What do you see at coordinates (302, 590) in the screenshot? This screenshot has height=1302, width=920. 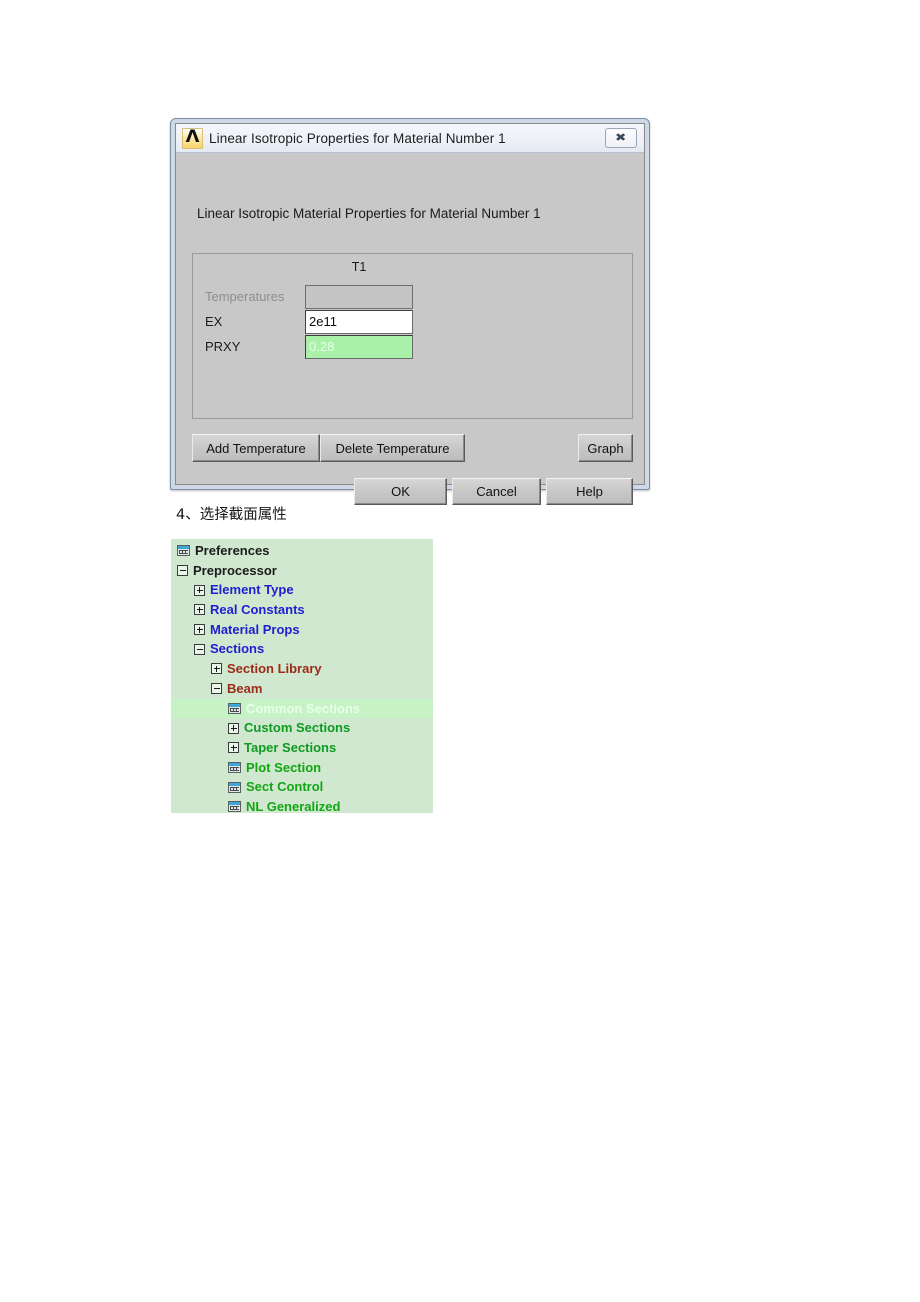 I see `tree-item-element-type: Element Type` at bounding box center [302, 590].